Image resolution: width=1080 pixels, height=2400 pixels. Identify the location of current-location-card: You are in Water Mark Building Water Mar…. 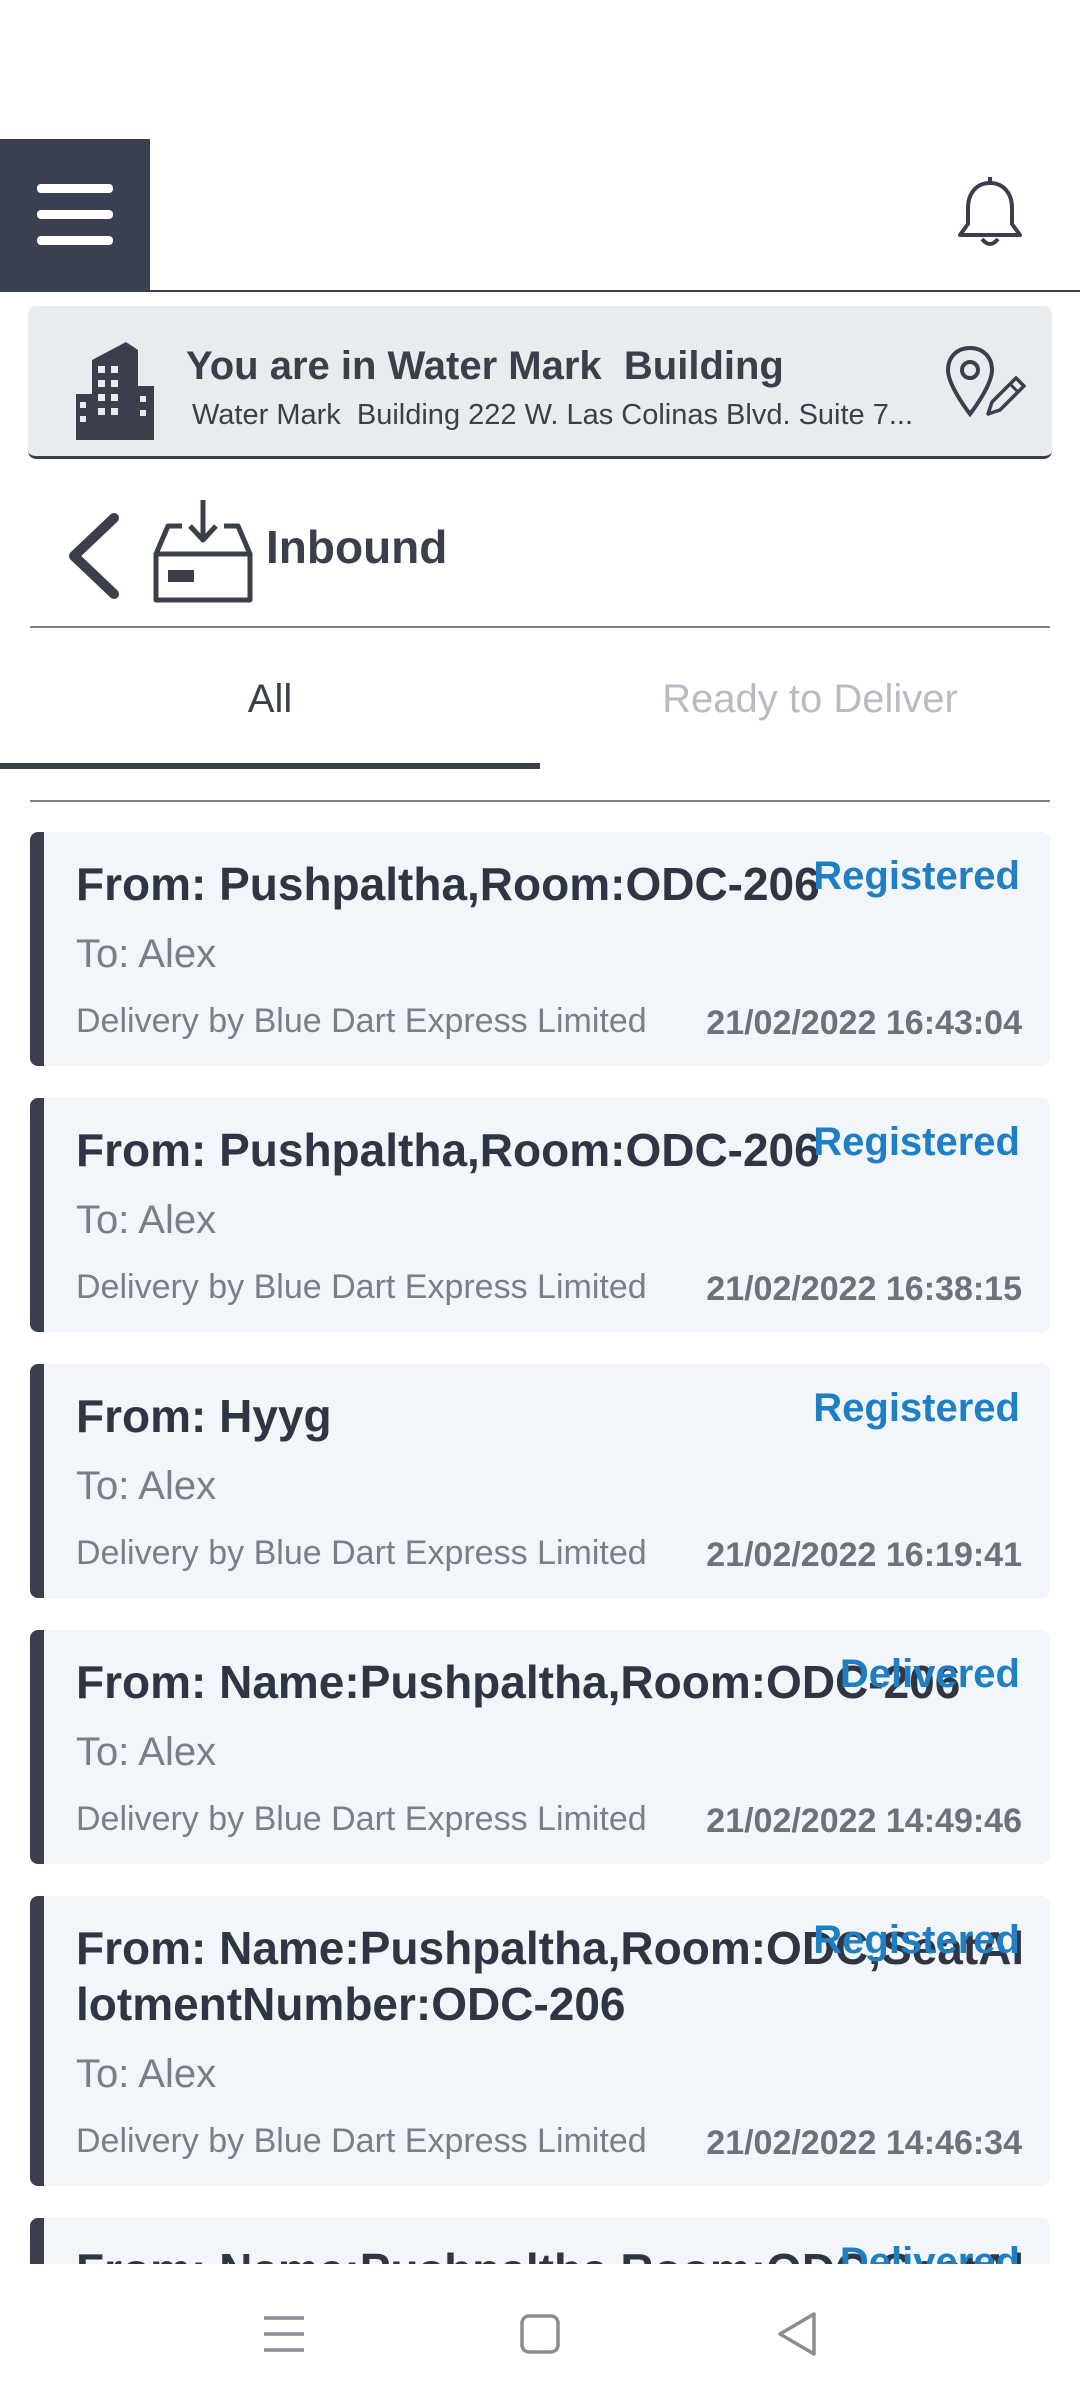
(540, 382).